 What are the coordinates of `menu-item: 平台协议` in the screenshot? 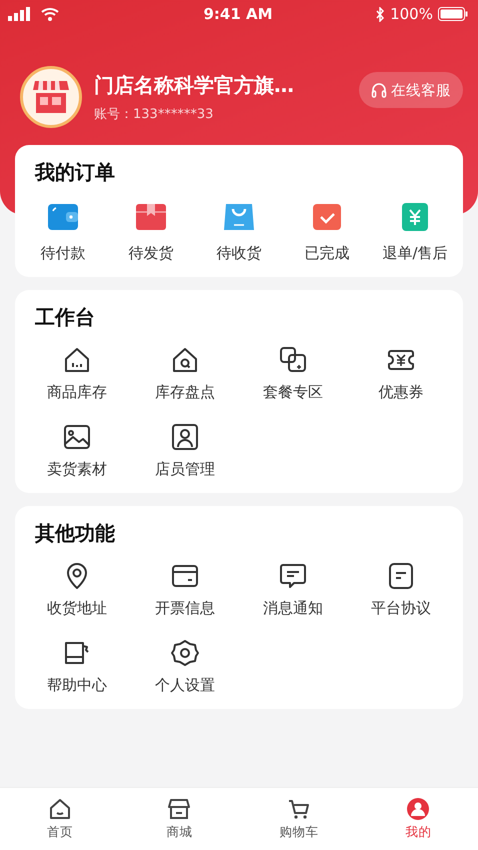 It's located at (401, 589).